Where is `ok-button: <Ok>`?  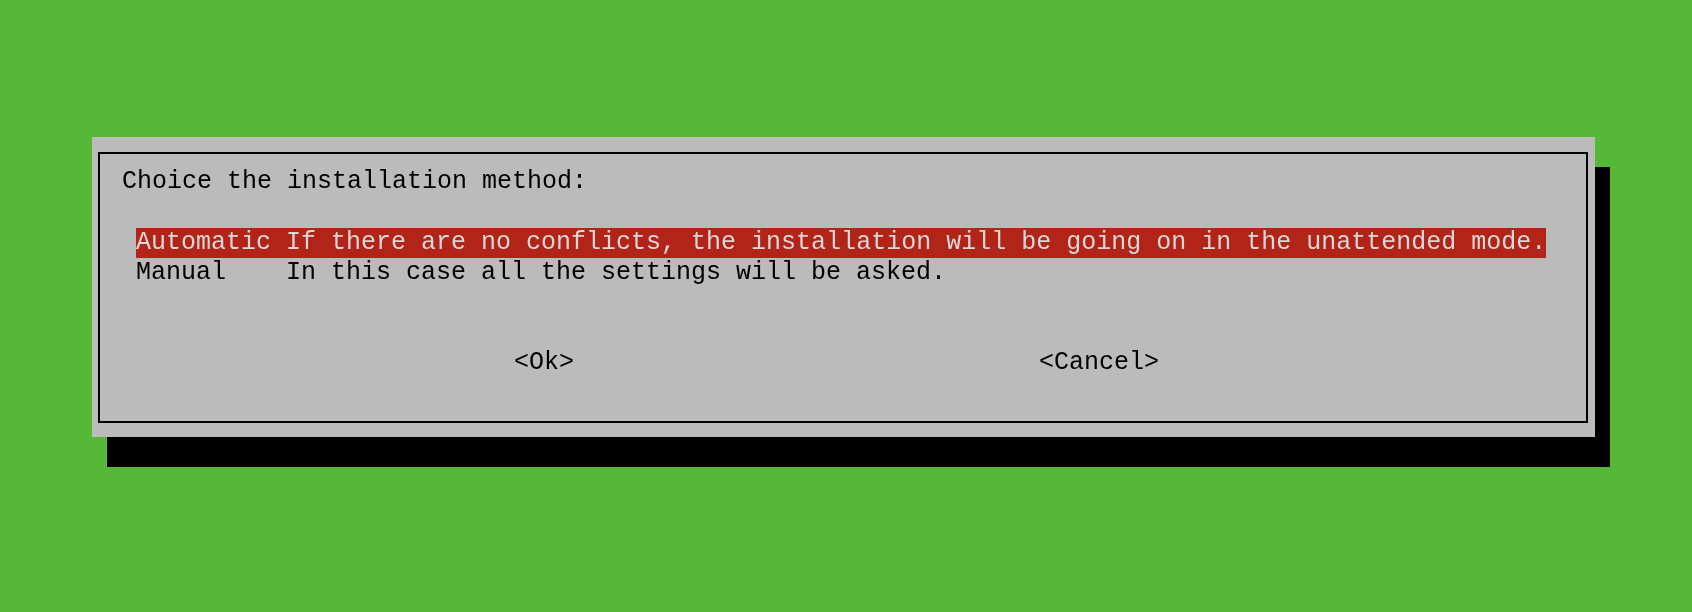
ok-button: <Ok> is located at coordinates (544, 363).